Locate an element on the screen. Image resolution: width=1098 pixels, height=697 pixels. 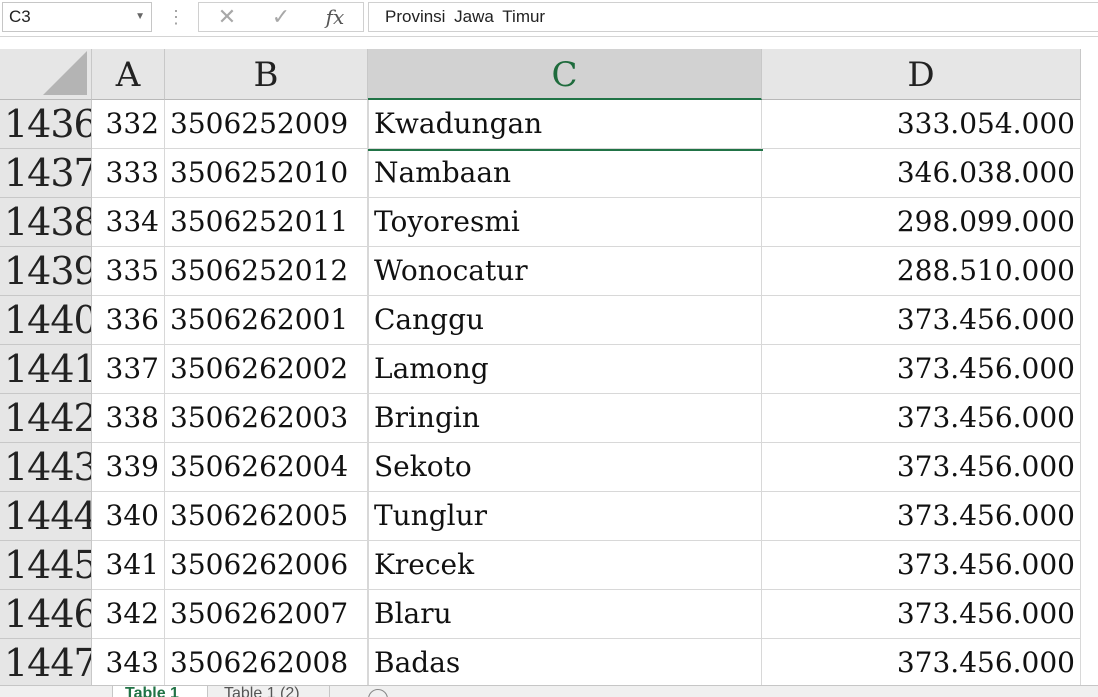
select-all-icon is located at coordinates (65, 73).